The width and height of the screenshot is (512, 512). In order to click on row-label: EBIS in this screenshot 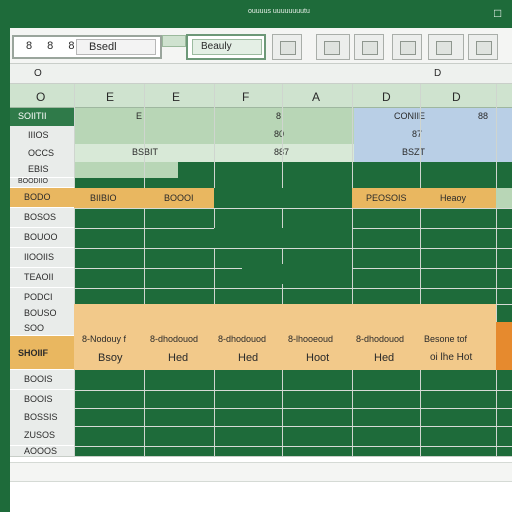, I will do `click(38, 169)`.